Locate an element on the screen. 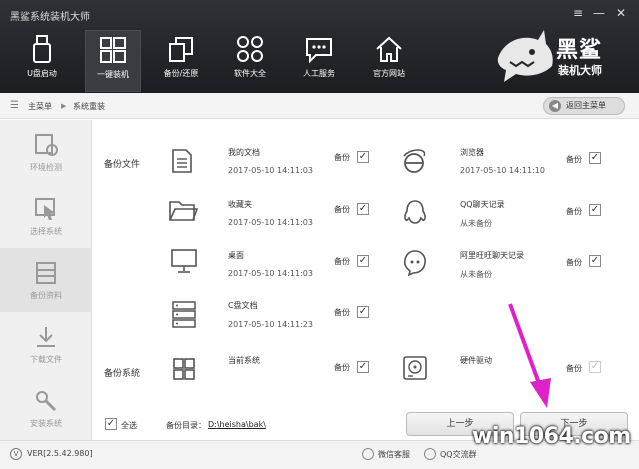  item-date: 2017-05-10 14:11:23 is located at coordinates (270, 324).